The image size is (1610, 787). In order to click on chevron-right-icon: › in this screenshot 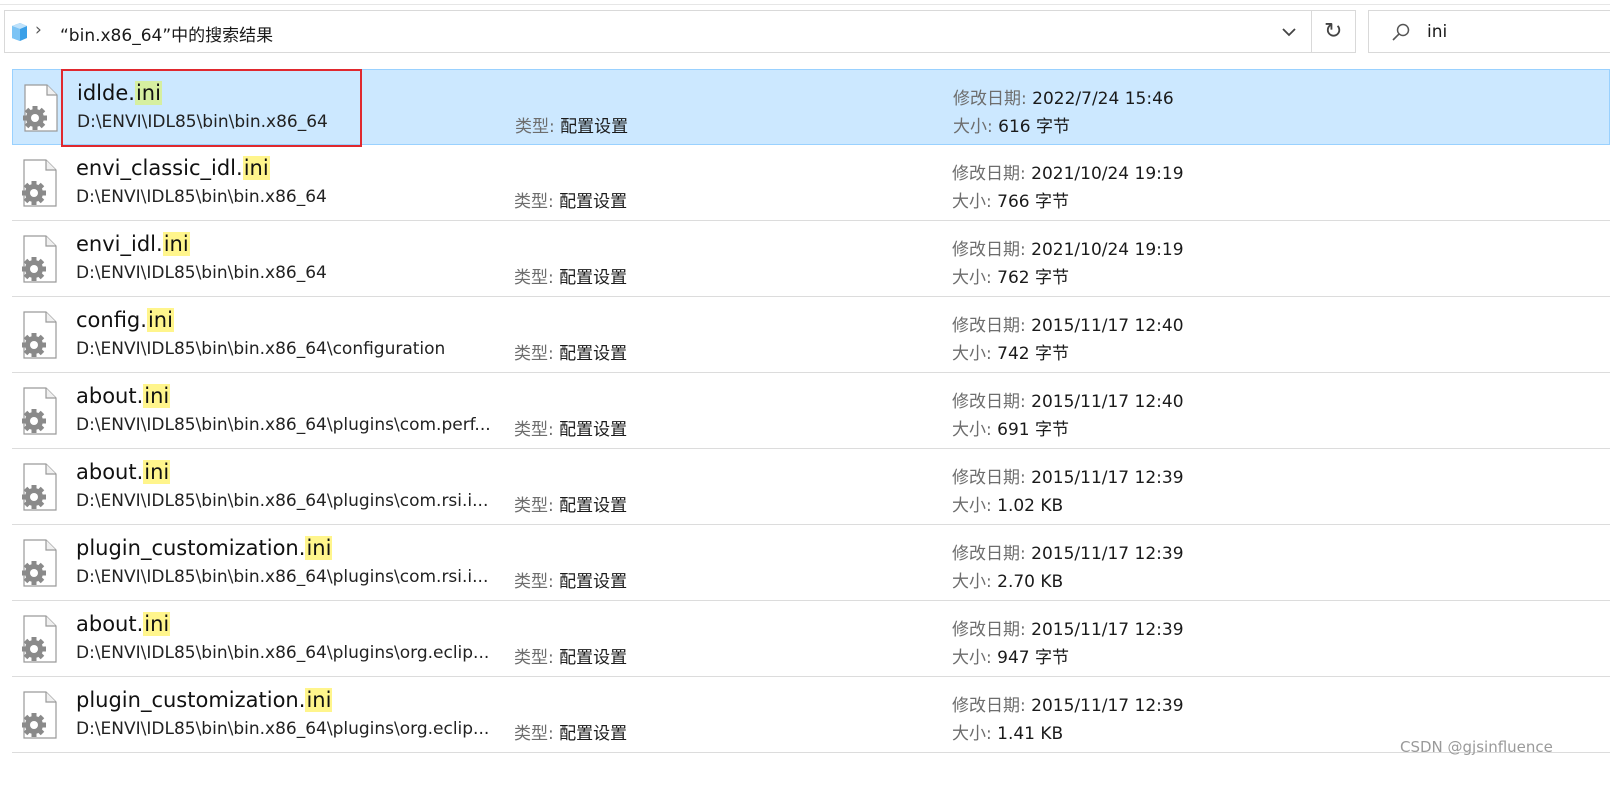, I will do `click(38, 30)`.